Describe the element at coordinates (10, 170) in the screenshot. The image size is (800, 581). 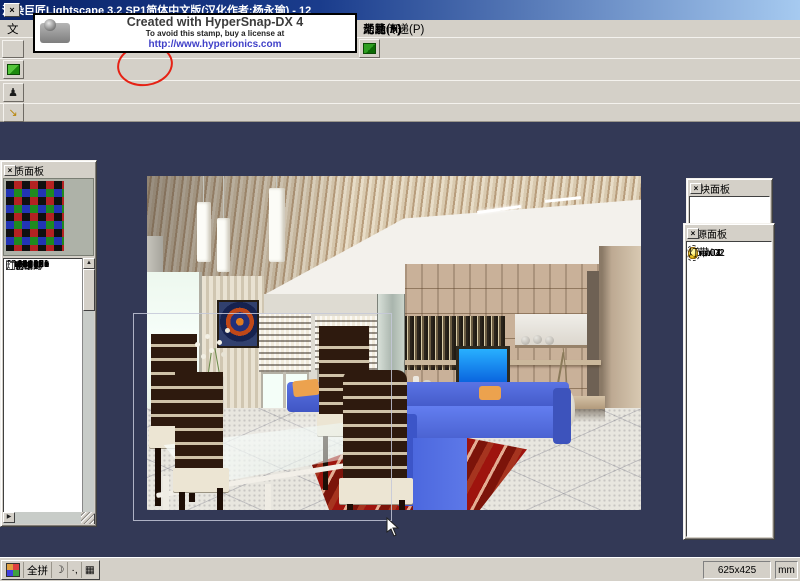
I see `material-panel-close-icon: ×` at that location.